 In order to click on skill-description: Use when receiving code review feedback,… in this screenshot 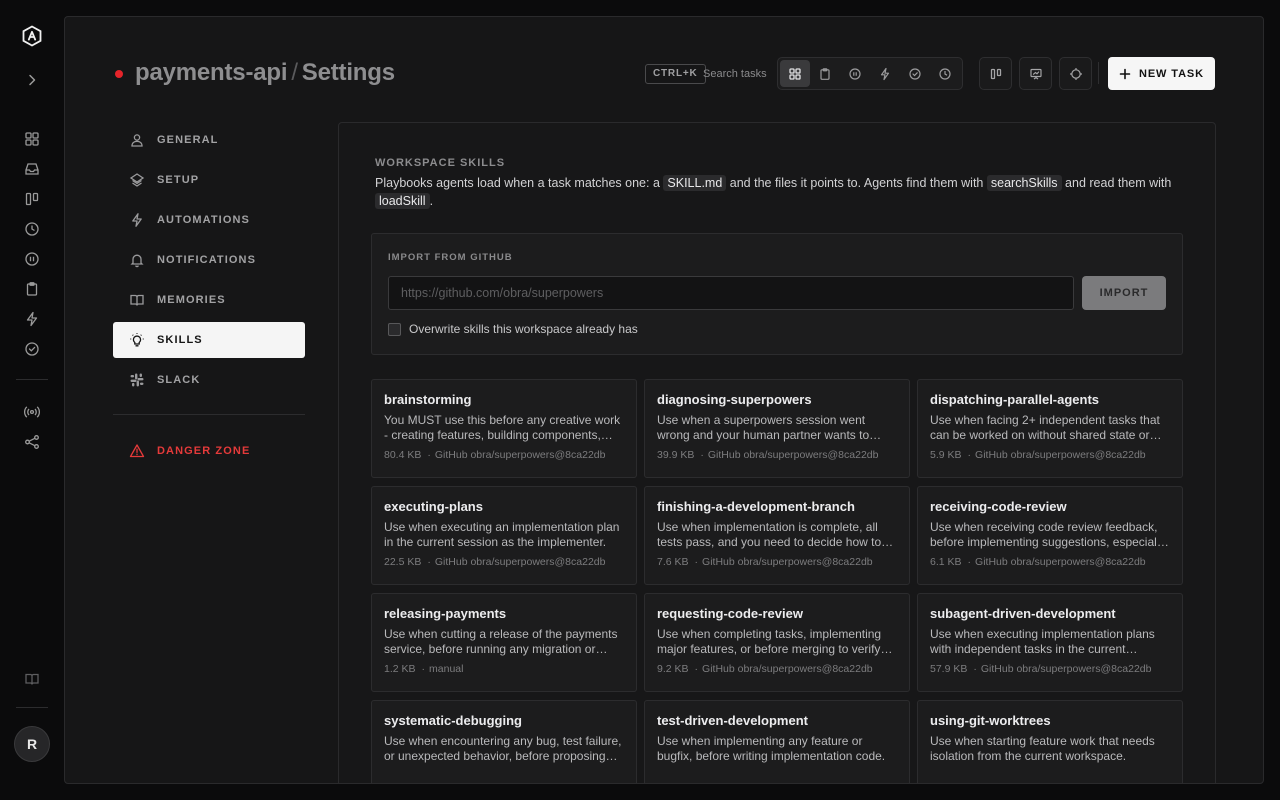, I will do `click(1048, 534)`.